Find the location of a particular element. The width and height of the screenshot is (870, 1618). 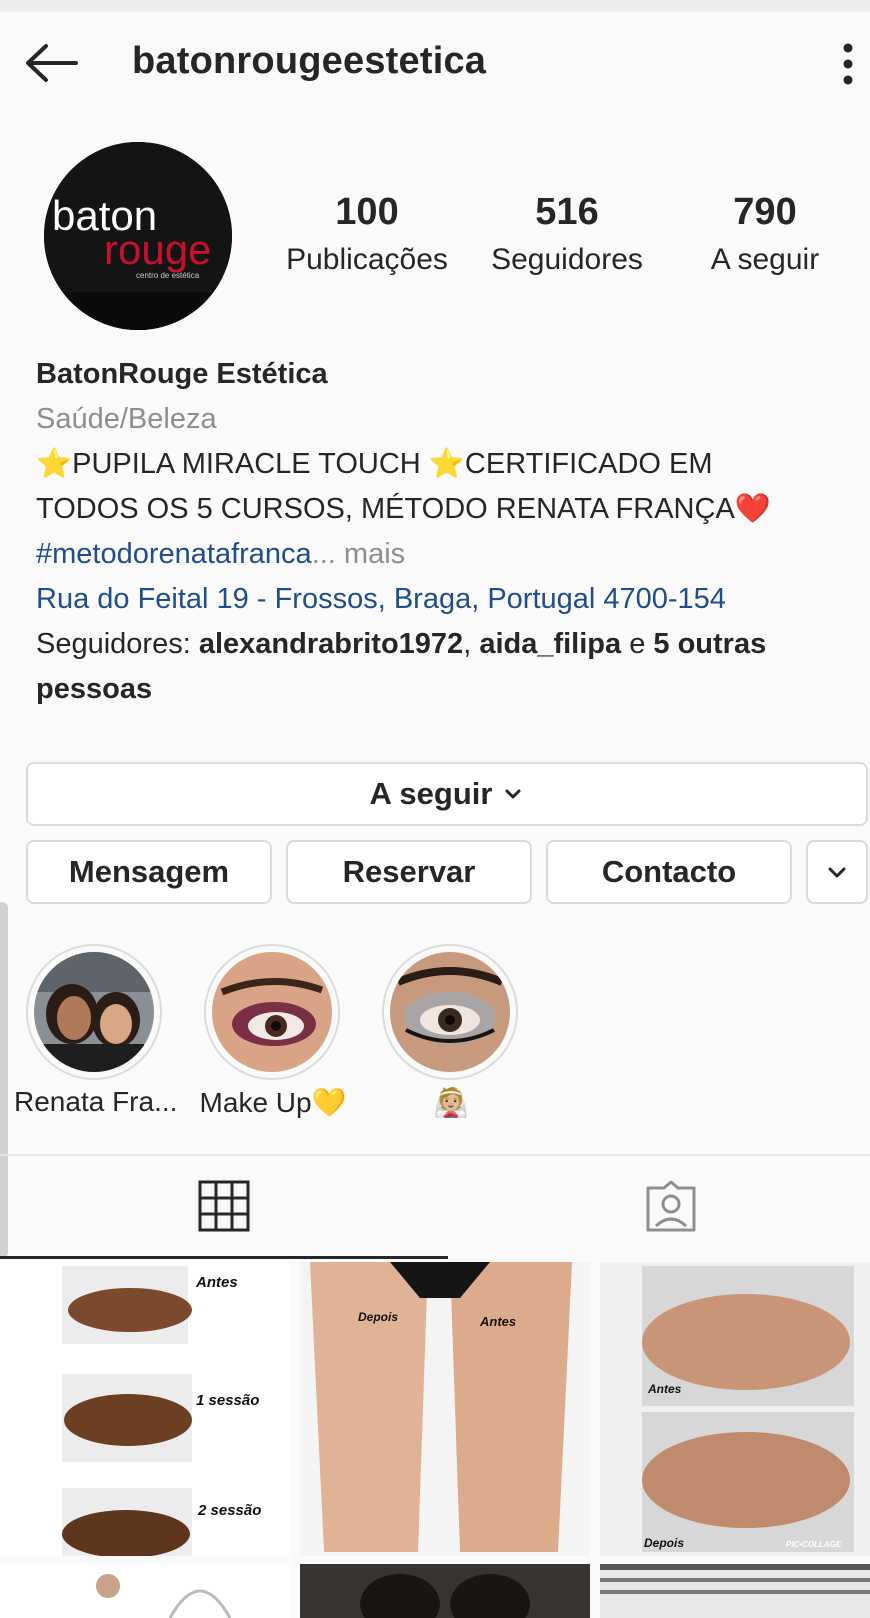

highlight-label-makeup: Make Up💛 is located at coordinates (273, 1102).